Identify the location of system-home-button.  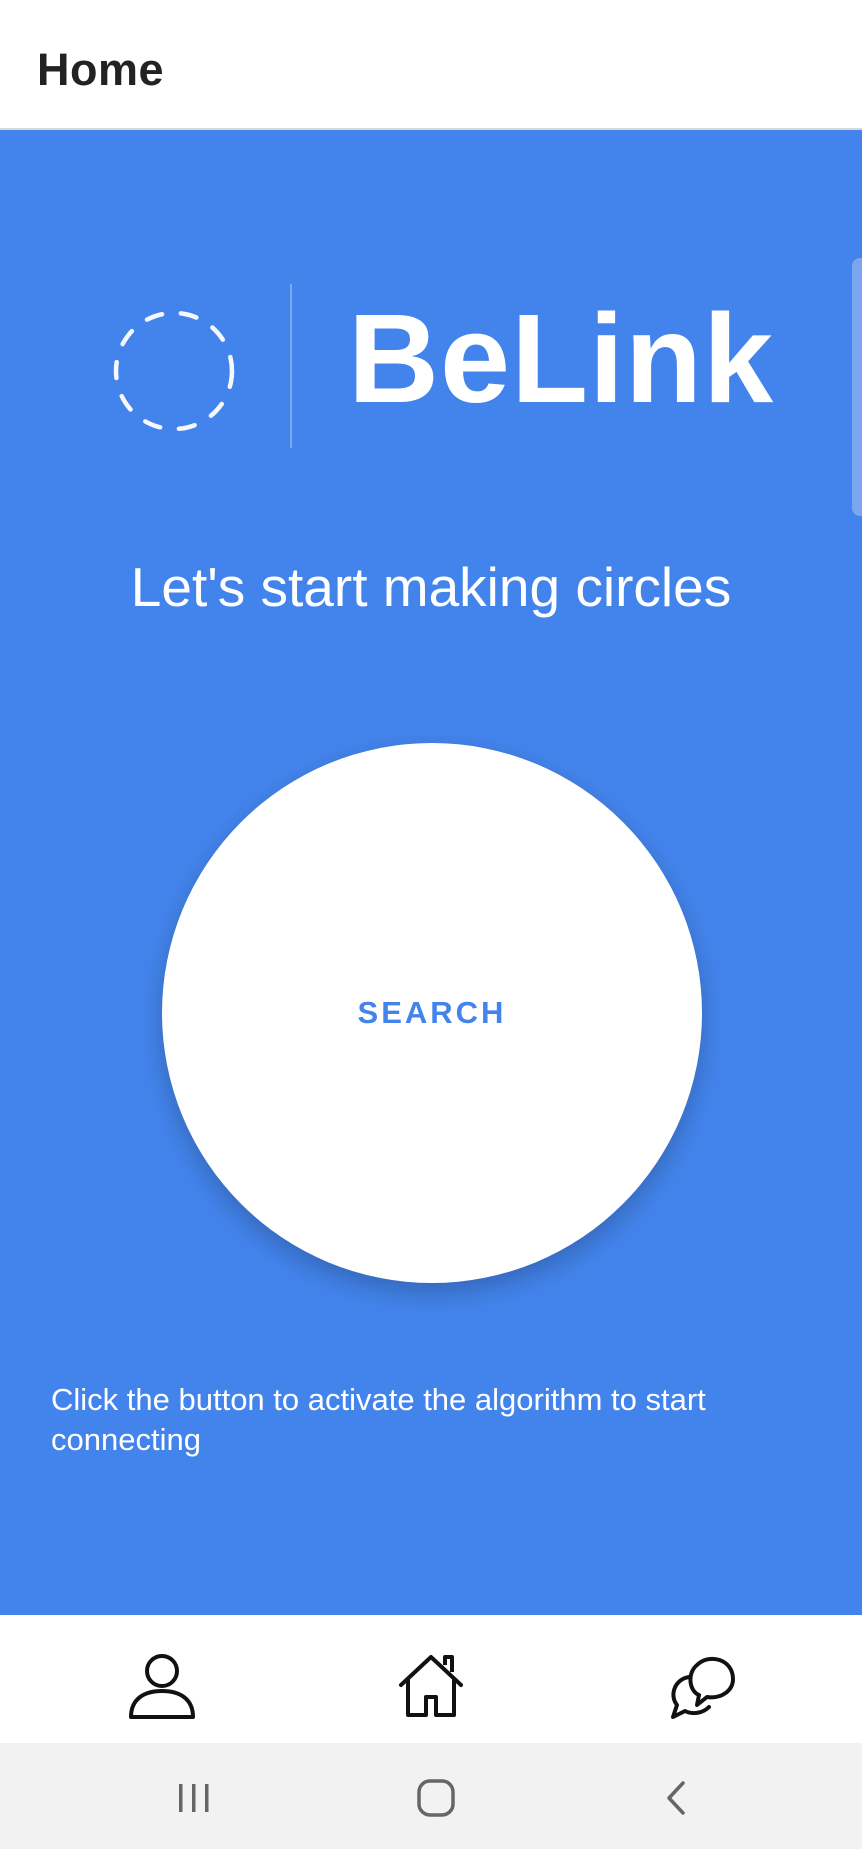
(436, 1798).